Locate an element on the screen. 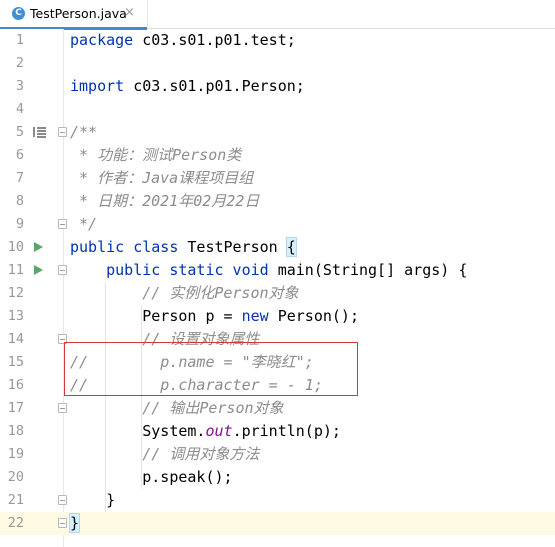  code-line: 5 /** is located at coordinates (277, 132).